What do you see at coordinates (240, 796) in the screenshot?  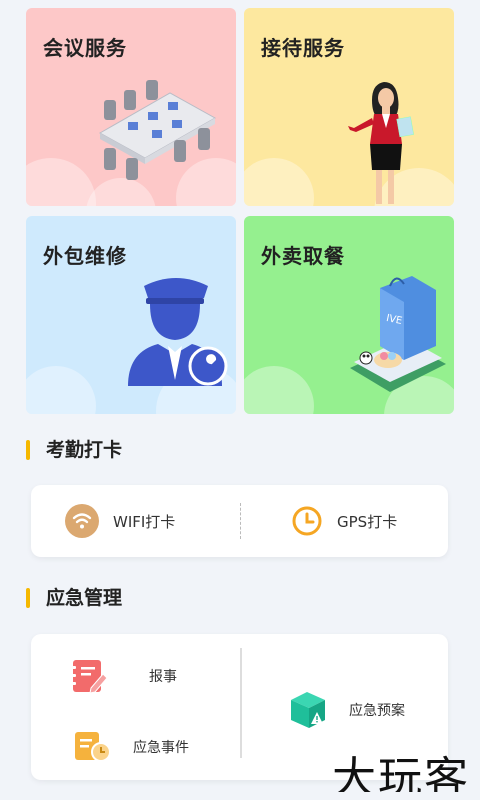 I see `bottom-tabbar-edge` at bounding box center [240, 796].